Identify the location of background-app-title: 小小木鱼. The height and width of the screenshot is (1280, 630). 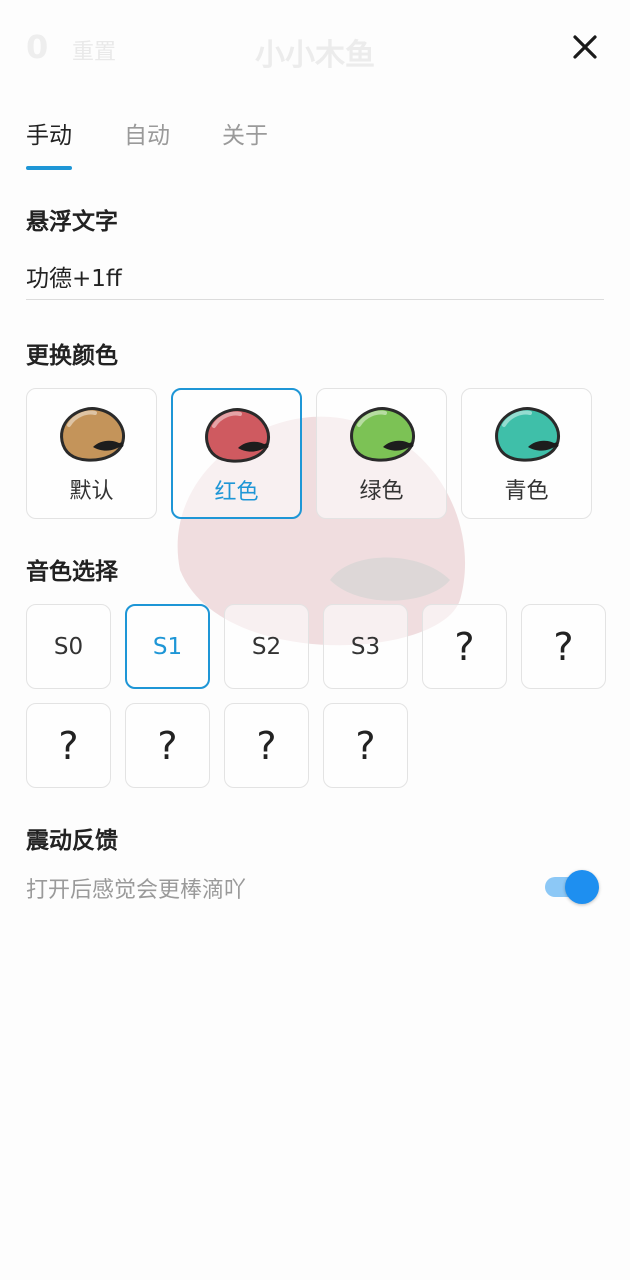
(315, 55).